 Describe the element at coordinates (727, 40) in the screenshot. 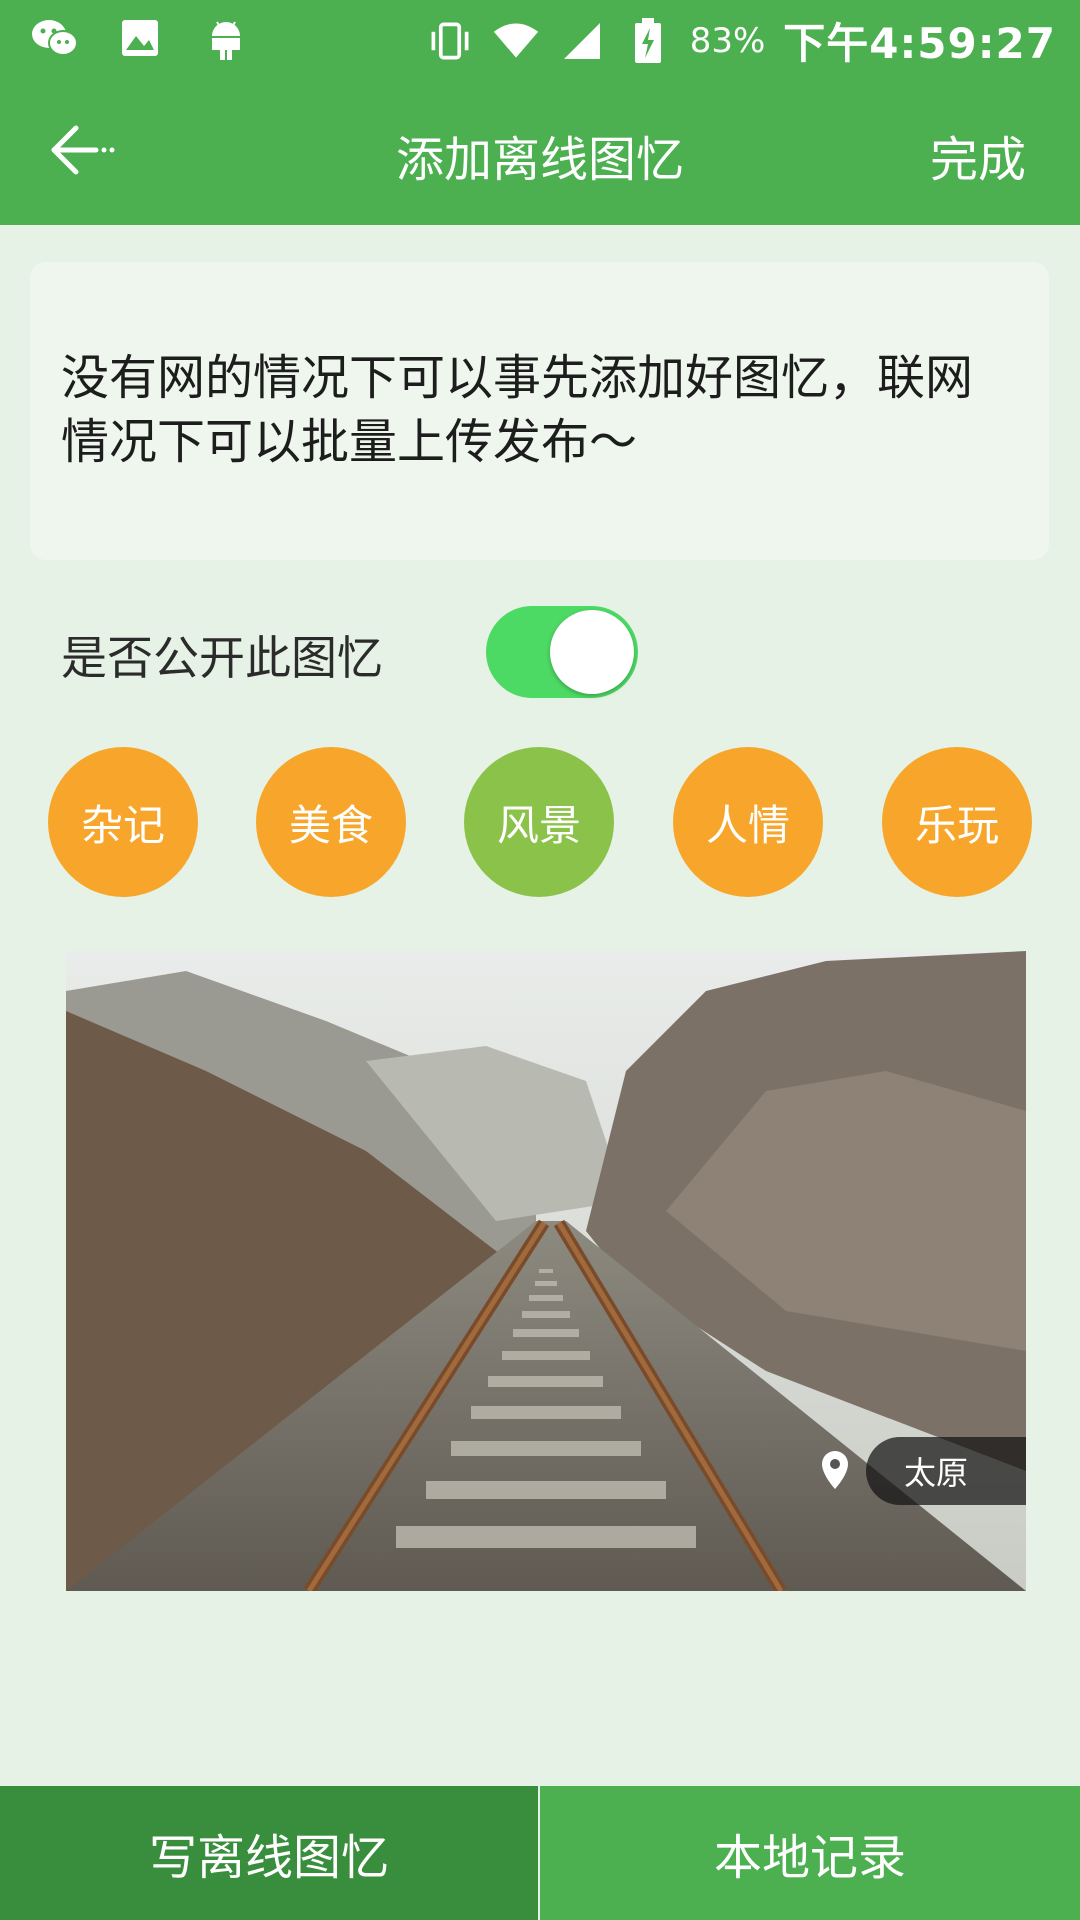

I see `battery-percentage: 83%` at that location.